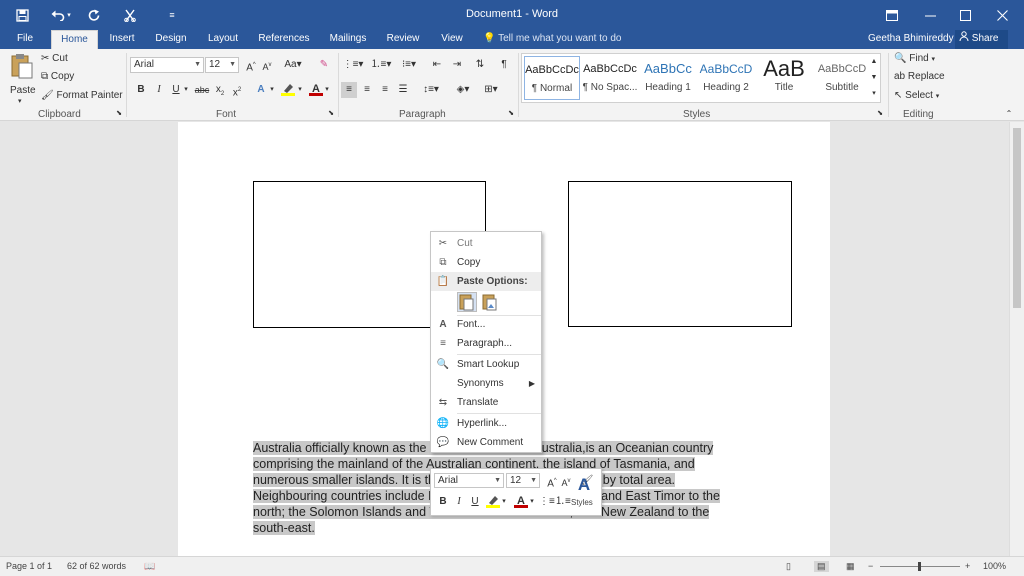  I want to click on menu-item-translate: ⇆ Translate, so click(486, 402).